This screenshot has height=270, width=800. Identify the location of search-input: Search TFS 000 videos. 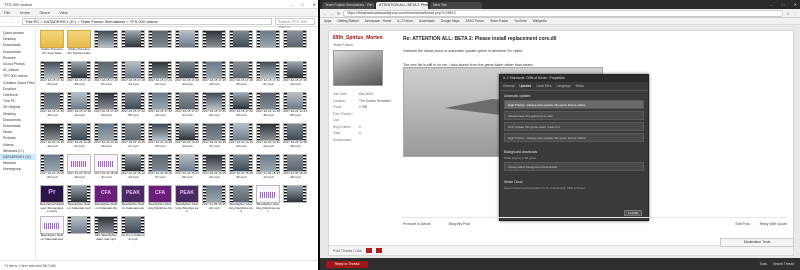
(295, 23).